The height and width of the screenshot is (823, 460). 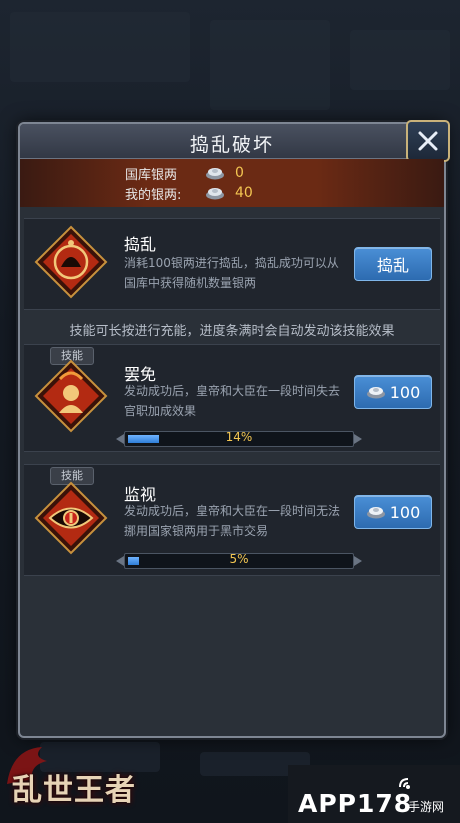 I want to click on site-watermark: APP178 手游网, so click(x=374, y=794).